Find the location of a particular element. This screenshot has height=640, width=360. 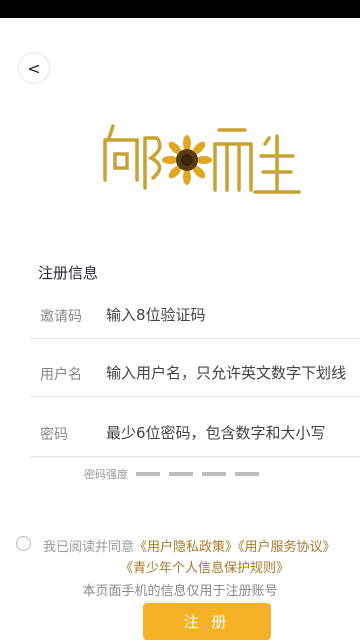

service-agreement-link: 《用户服务协议》 is located at coordinates (287, 547).